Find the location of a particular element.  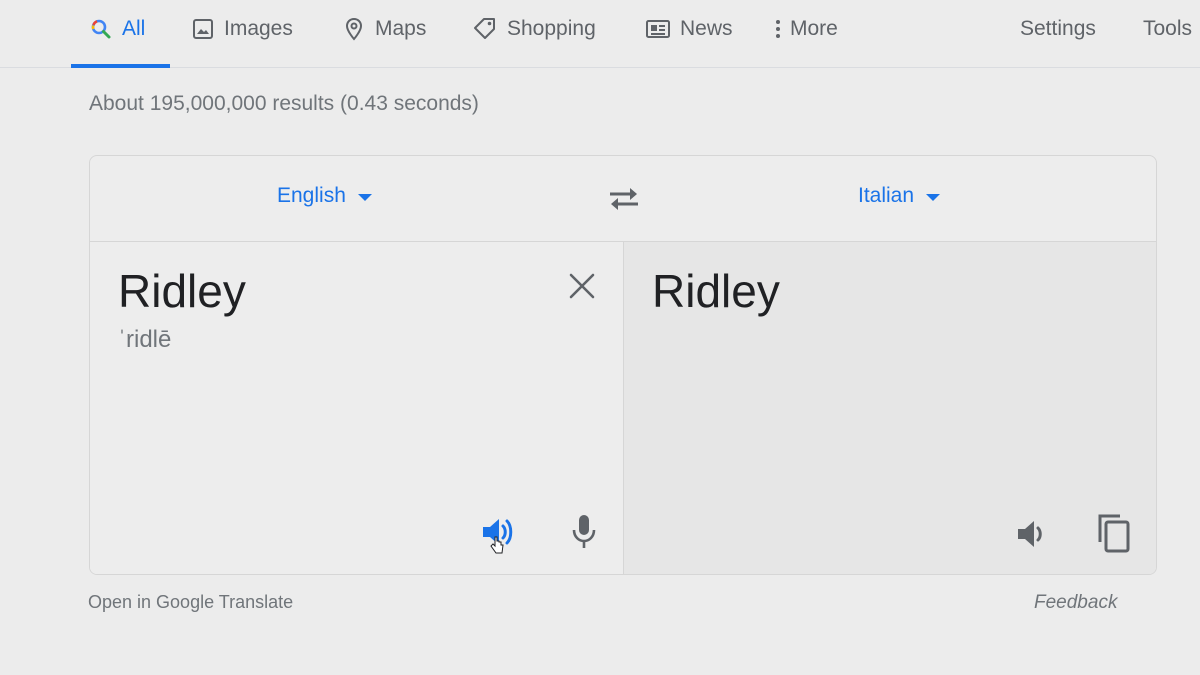

settings-link: Settings is located at coordinates (1058, 29).